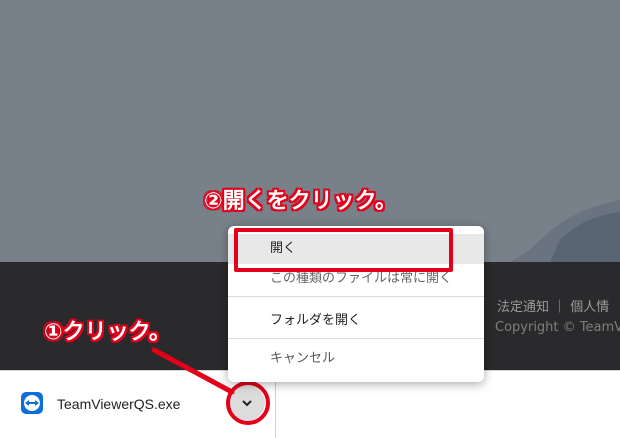 The width and height of the screenshot is (620, 438). What do you see at coordinates (248, 403) in the screenshot?
I see `annotation-highlight-circle` at bounding box center [248, 403].